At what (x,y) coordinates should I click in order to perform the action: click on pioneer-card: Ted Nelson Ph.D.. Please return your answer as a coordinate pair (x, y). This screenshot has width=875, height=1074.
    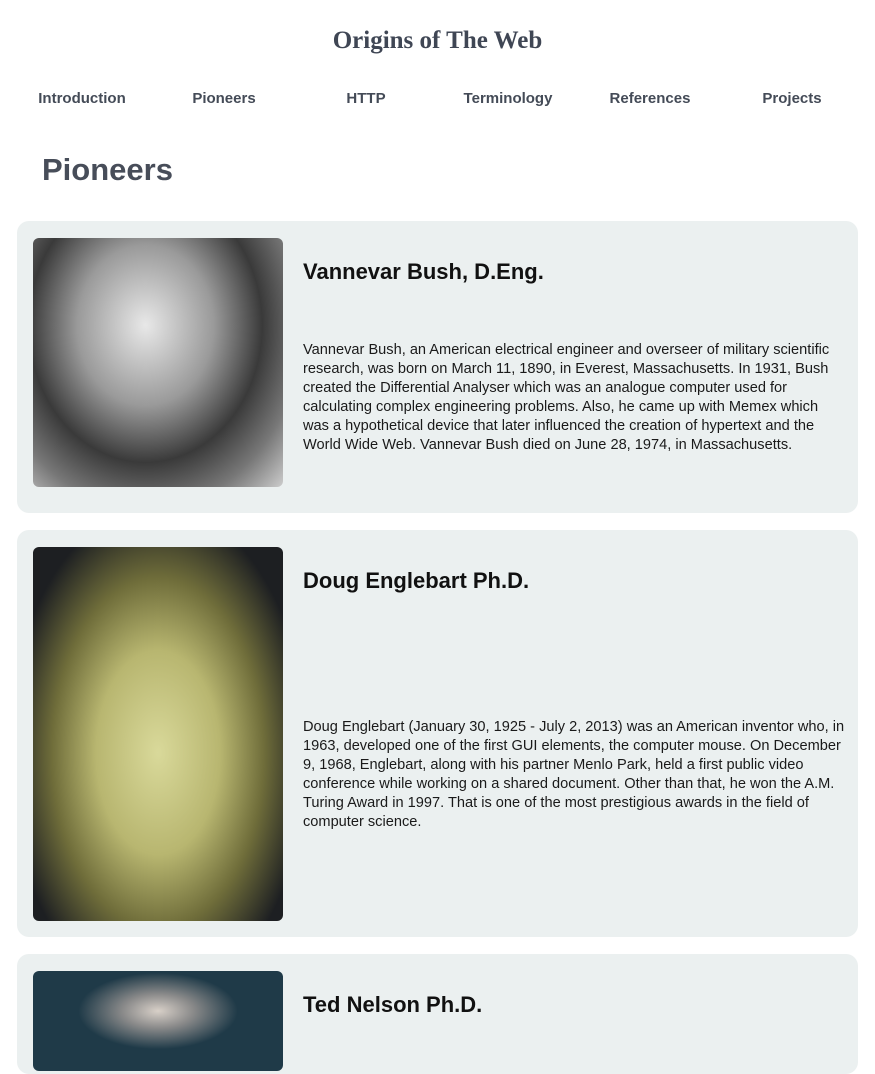
    Looking at the image, I should click on (437, 1014).